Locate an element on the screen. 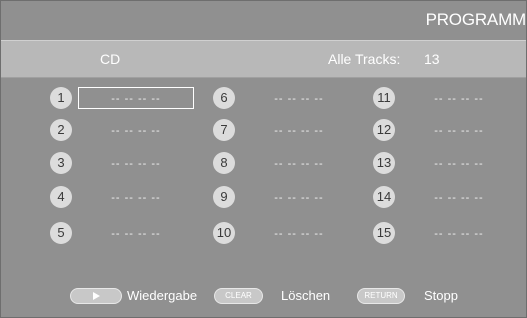  slot-number-badge: 8 is located at coordinates (224, 163).